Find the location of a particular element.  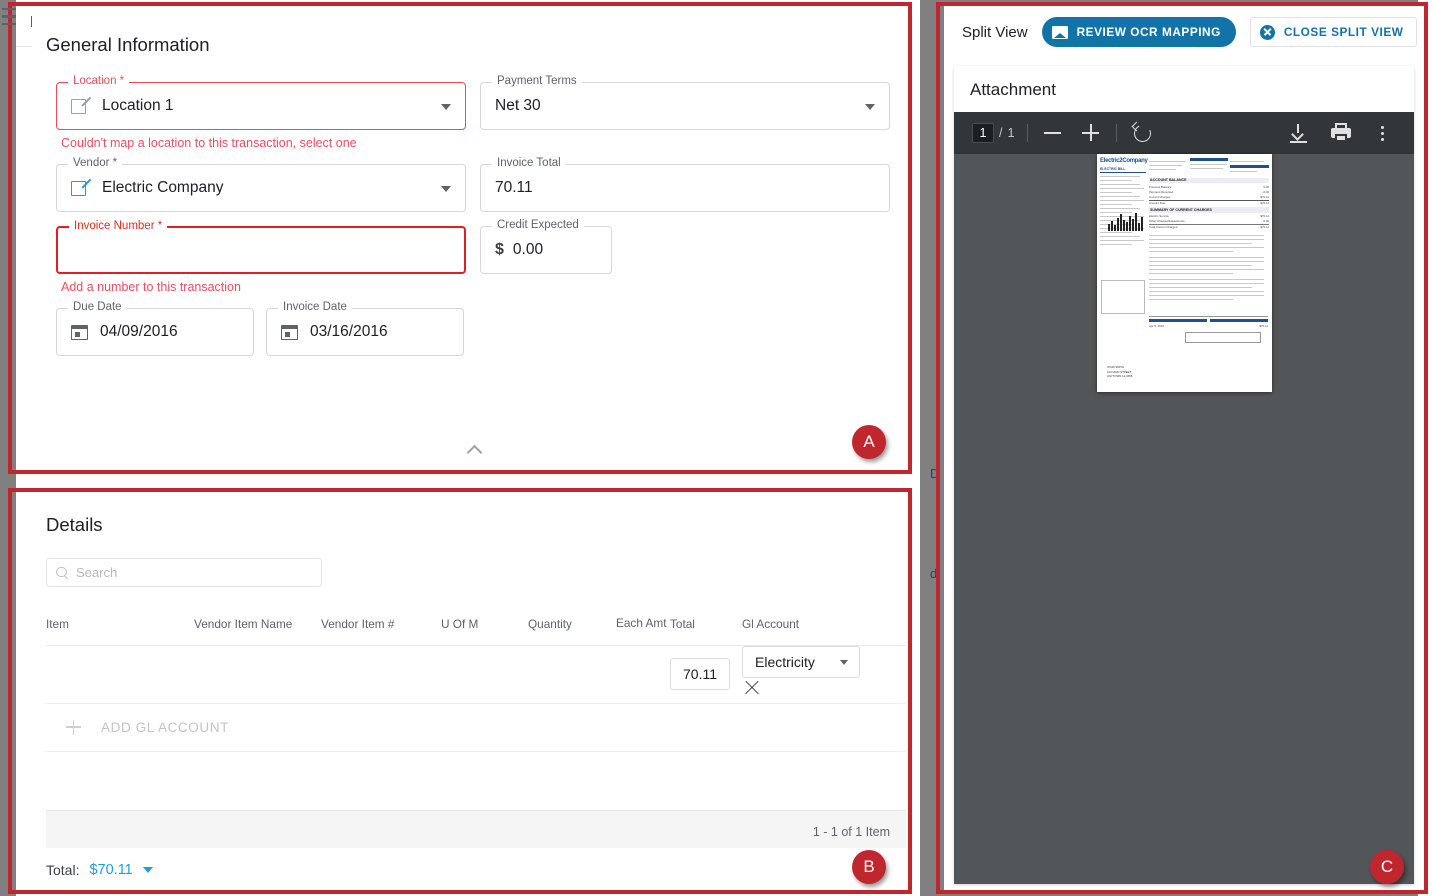

attachment-heading: Attachment is located at coordinates (1013, 89).